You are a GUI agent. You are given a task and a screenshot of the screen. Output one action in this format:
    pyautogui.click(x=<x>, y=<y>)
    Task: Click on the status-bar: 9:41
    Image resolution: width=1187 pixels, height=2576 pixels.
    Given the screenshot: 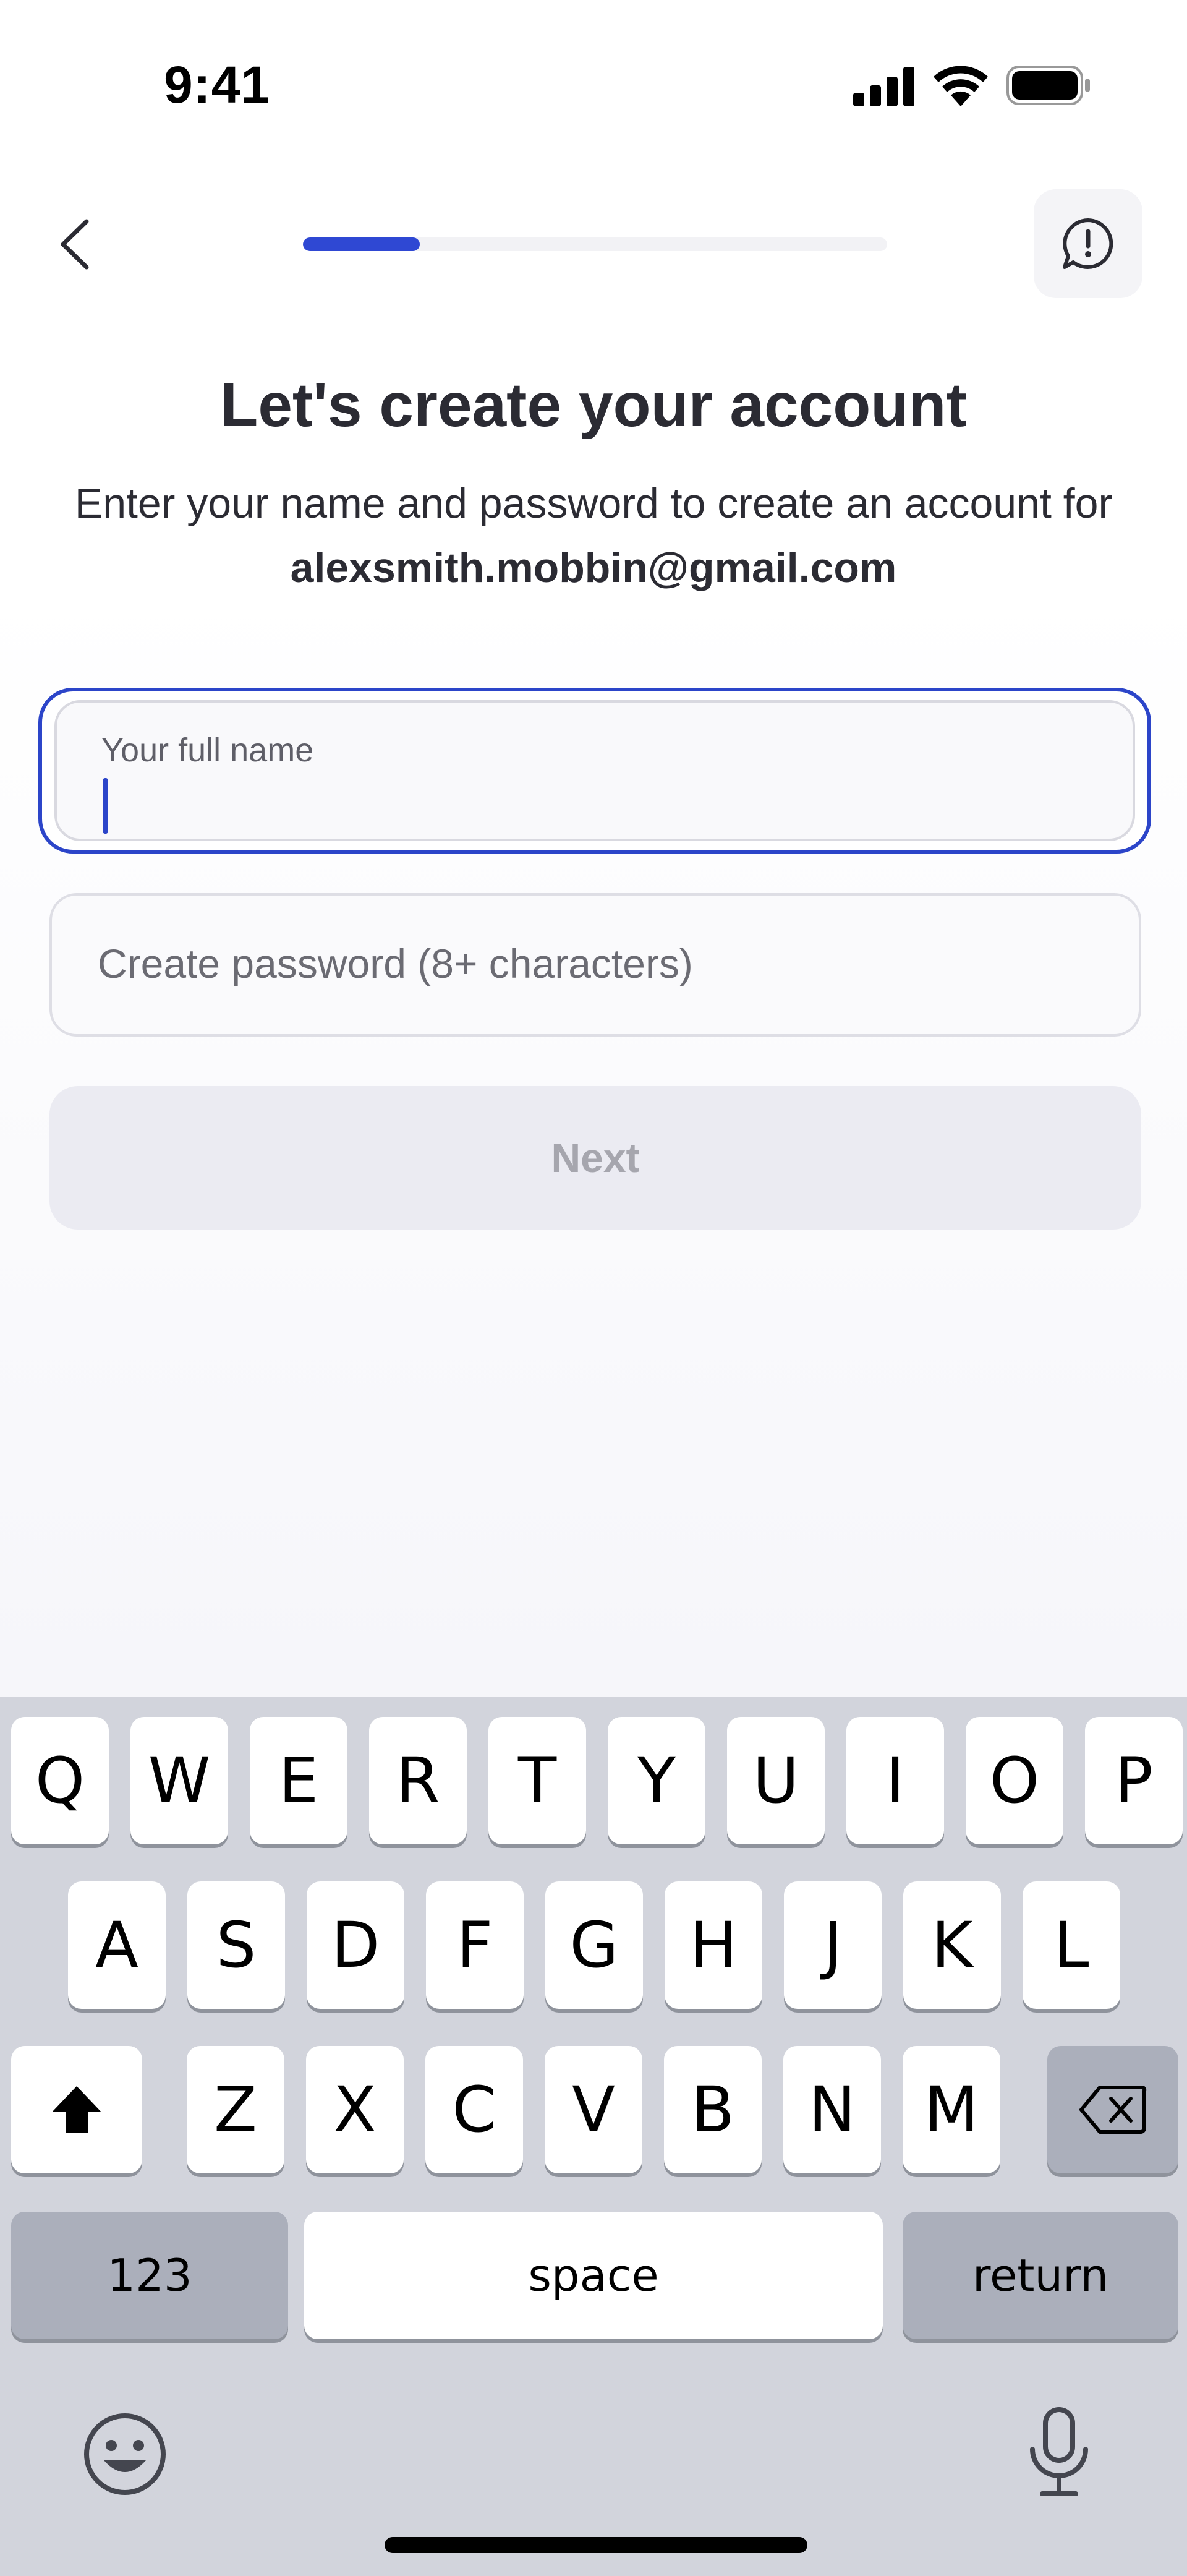 What is the action you would take?
    pyautogui.click(x=593, y=87)
    